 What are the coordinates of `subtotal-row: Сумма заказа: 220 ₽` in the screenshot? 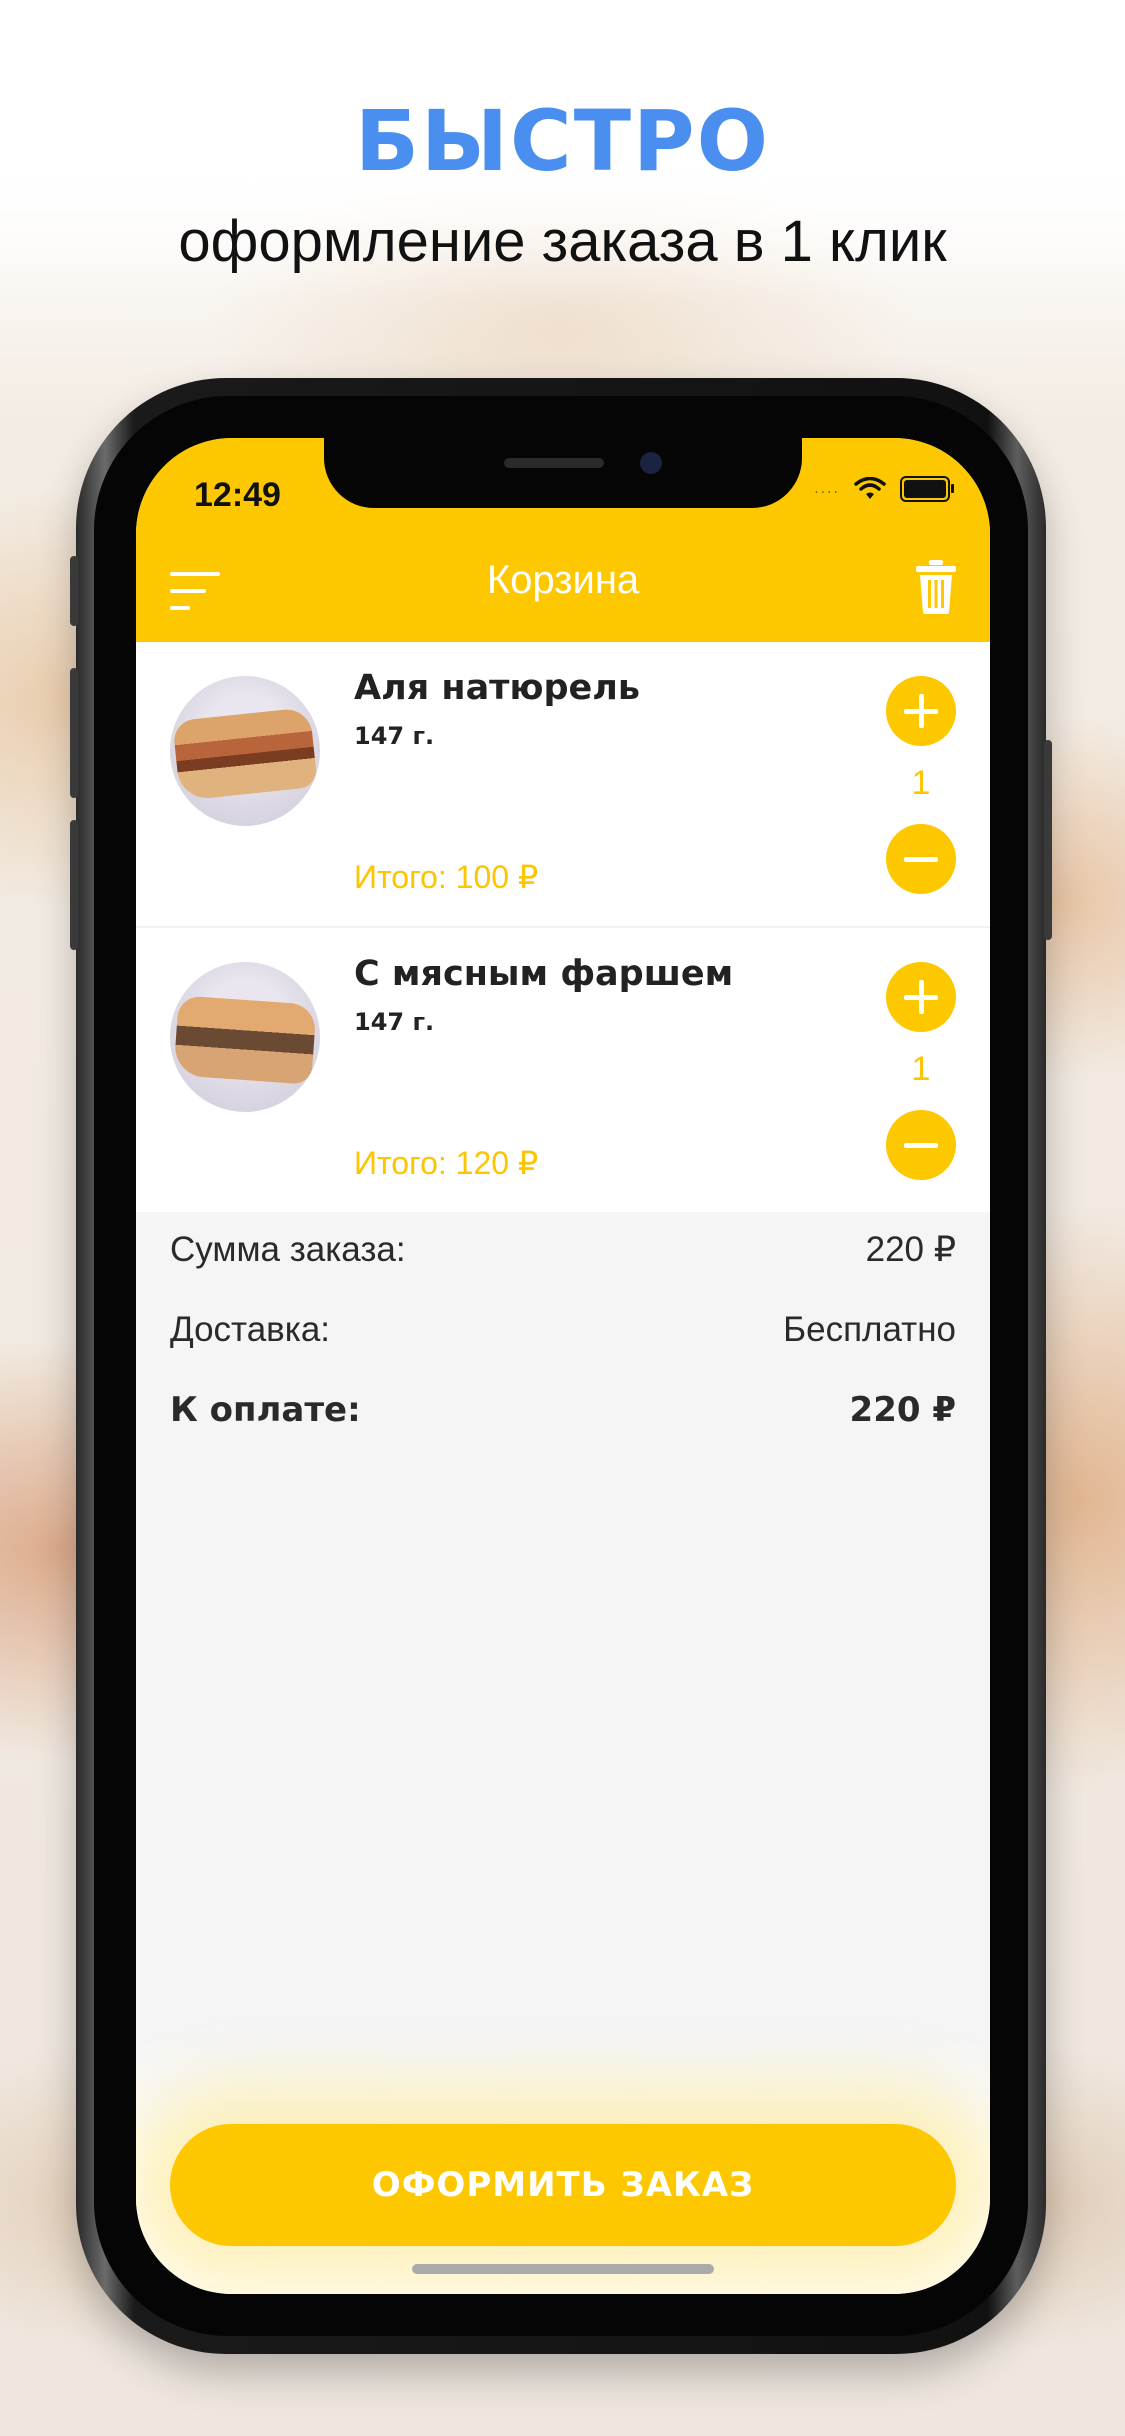 It's located at (563, 1250).